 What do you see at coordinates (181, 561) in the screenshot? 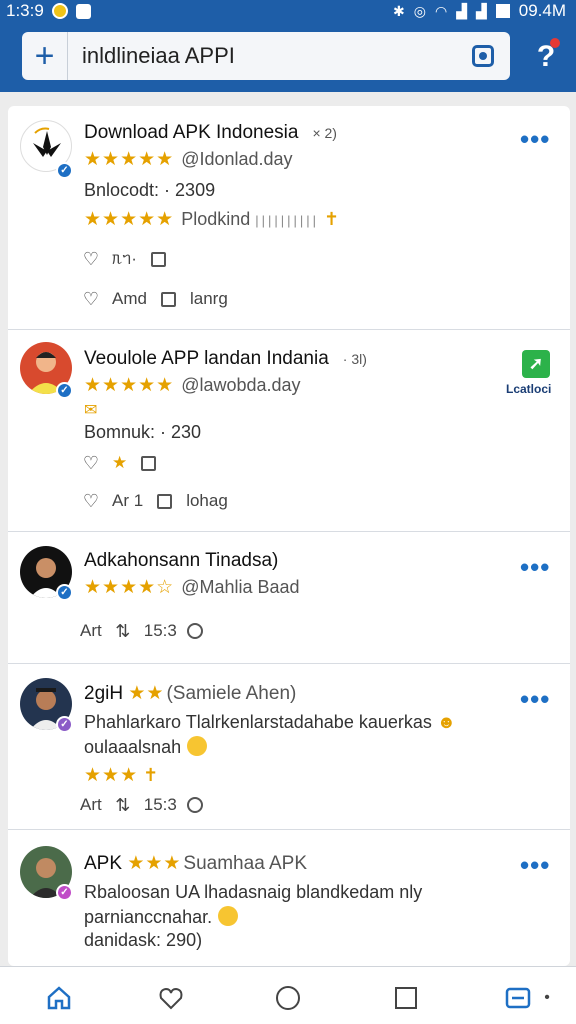
I see `post-title: Adkahonsann Tinadsa)` at bounding box center [181, 561].